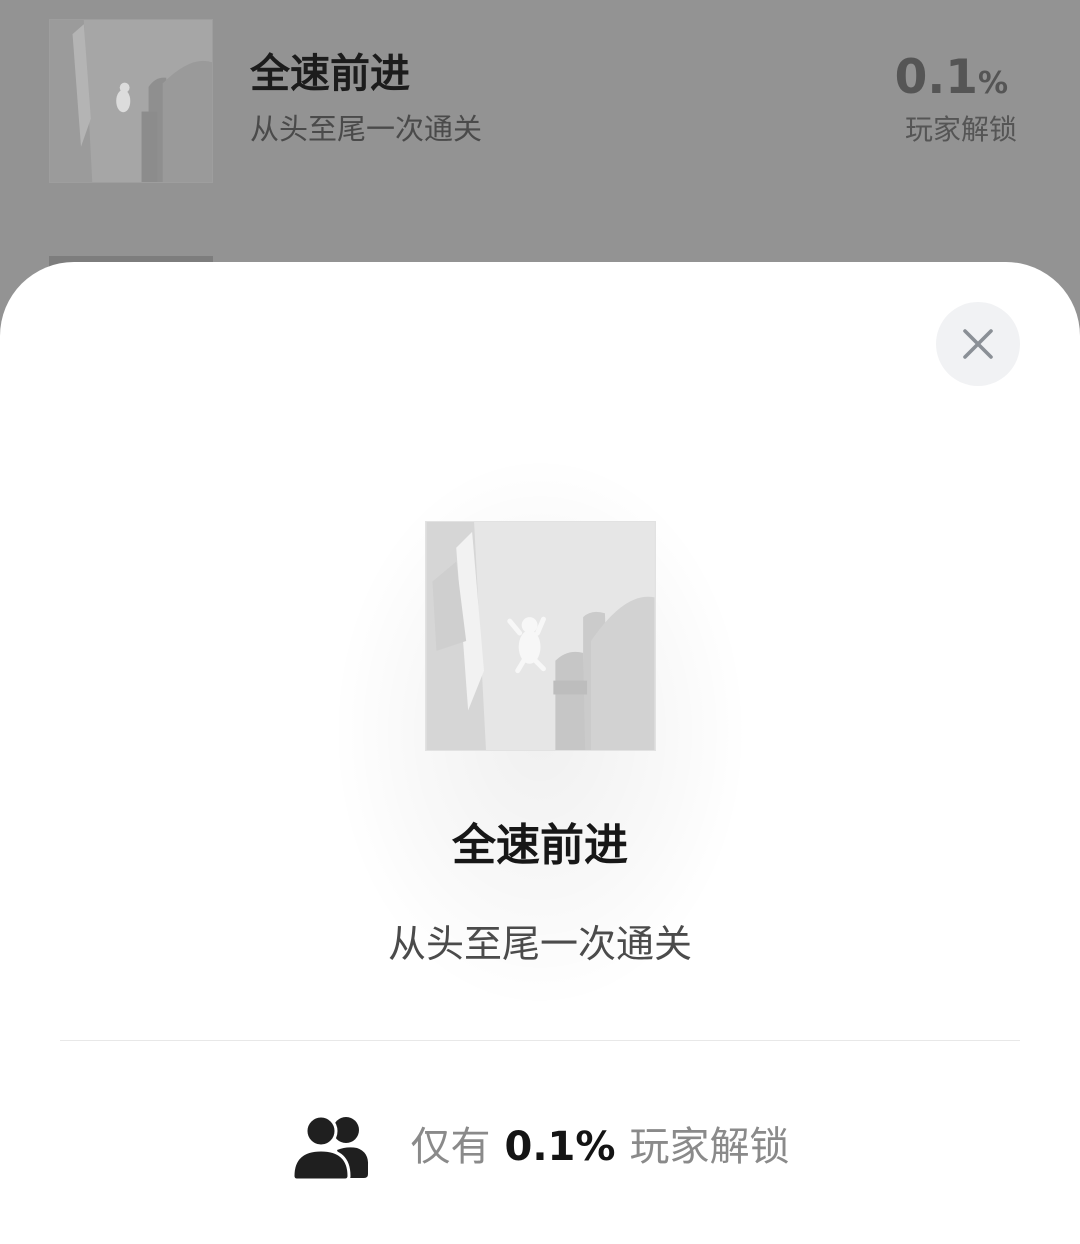 The width and height of the screenshot is (1080, 1244). I want to click on close-icon, so click(978, 344).